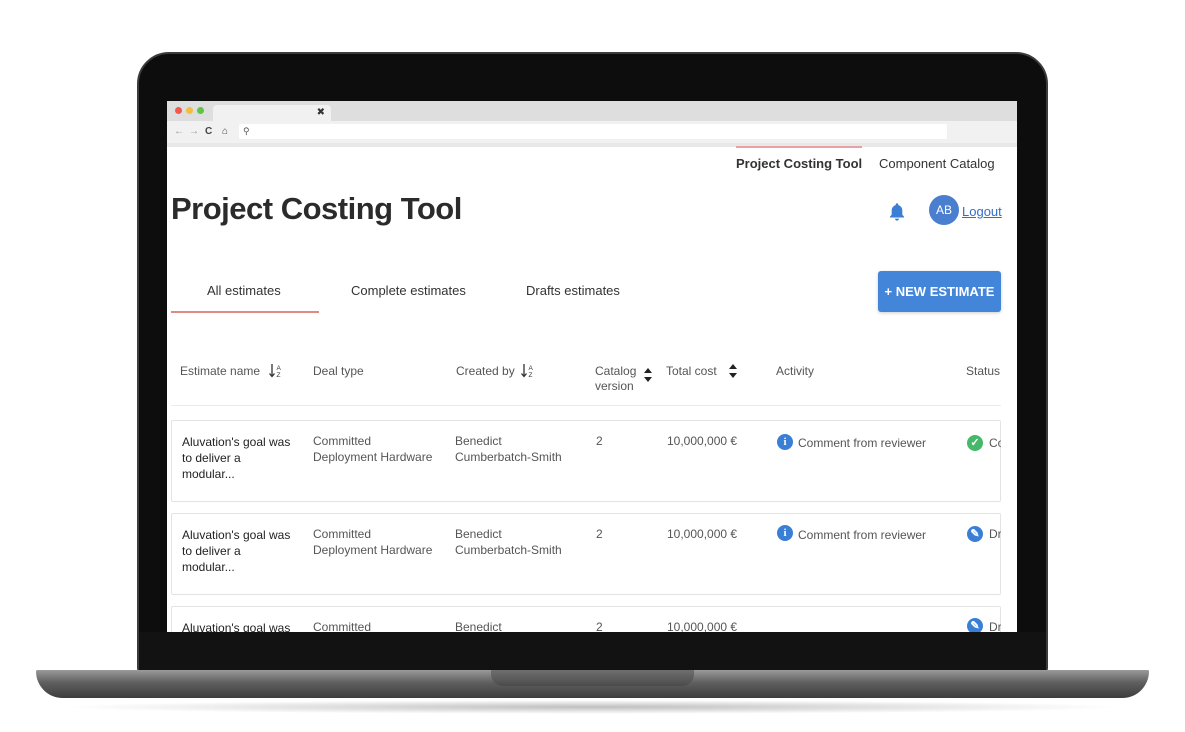 This screenshot has width=1185, height=732. I want to click on browser-toolbar: ← → C ⌂ ⚲, so click(592, 132).